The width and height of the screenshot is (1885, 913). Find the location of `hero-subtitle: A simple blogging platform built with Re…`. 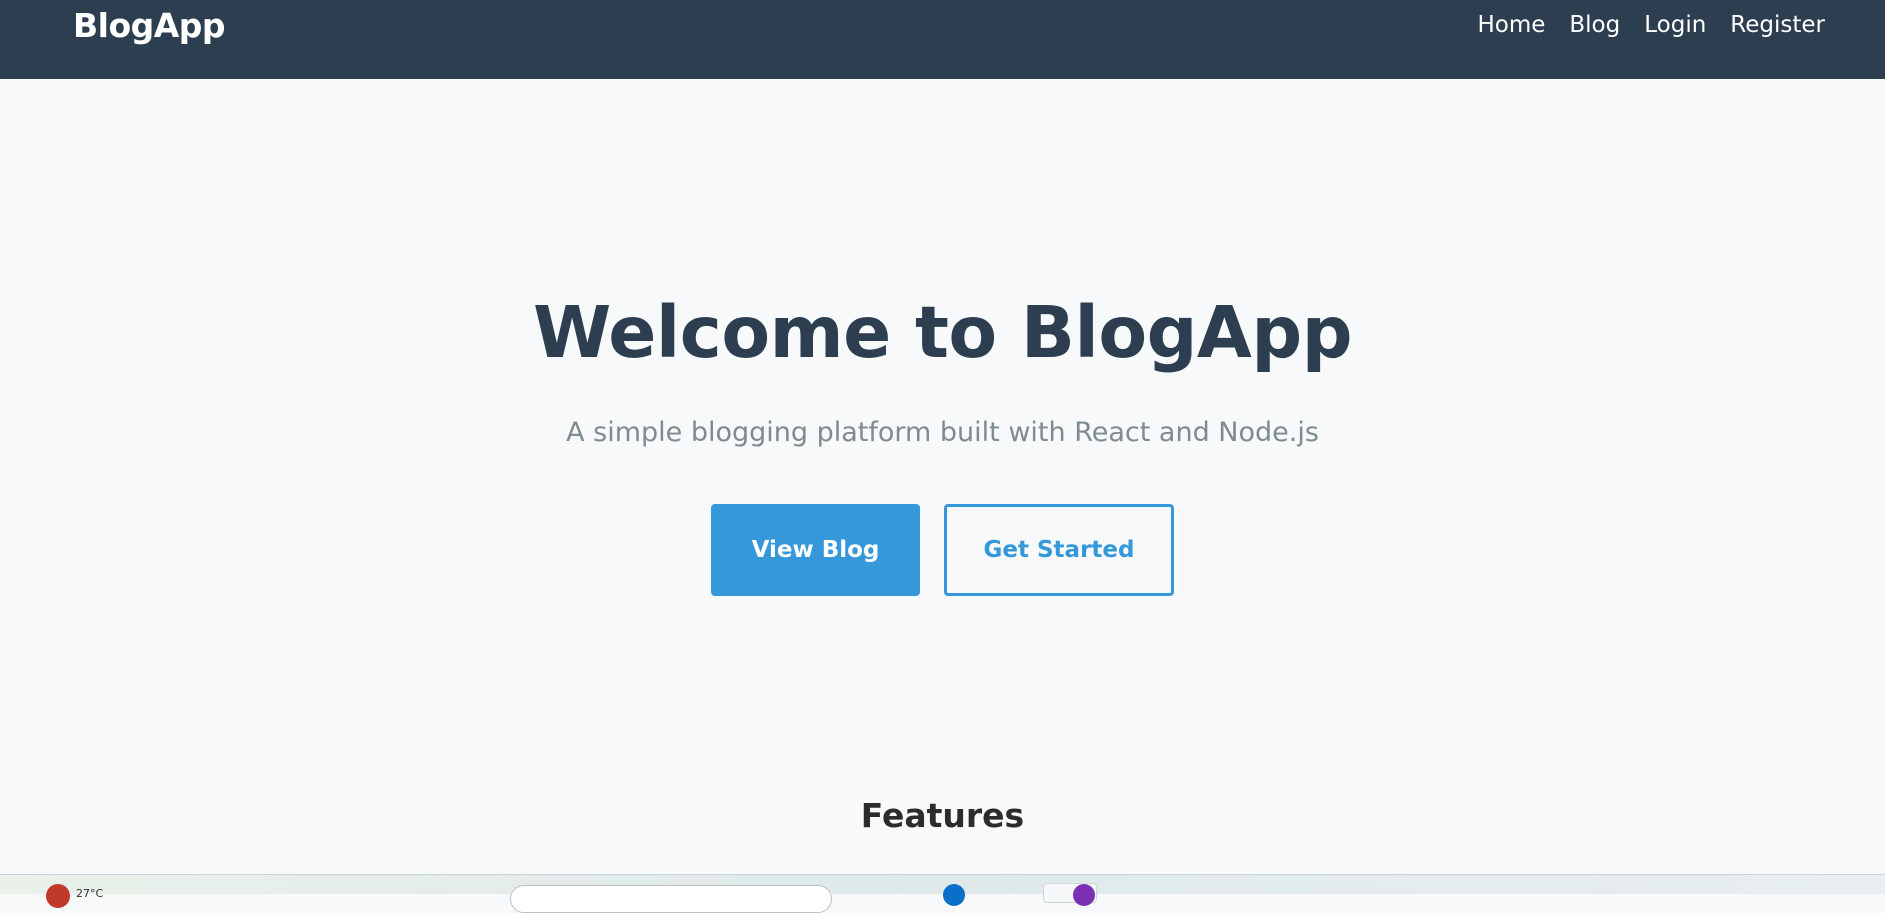

hero-subtitle: A simple blogging platform built with Re… is located at coordinates (942, 432).